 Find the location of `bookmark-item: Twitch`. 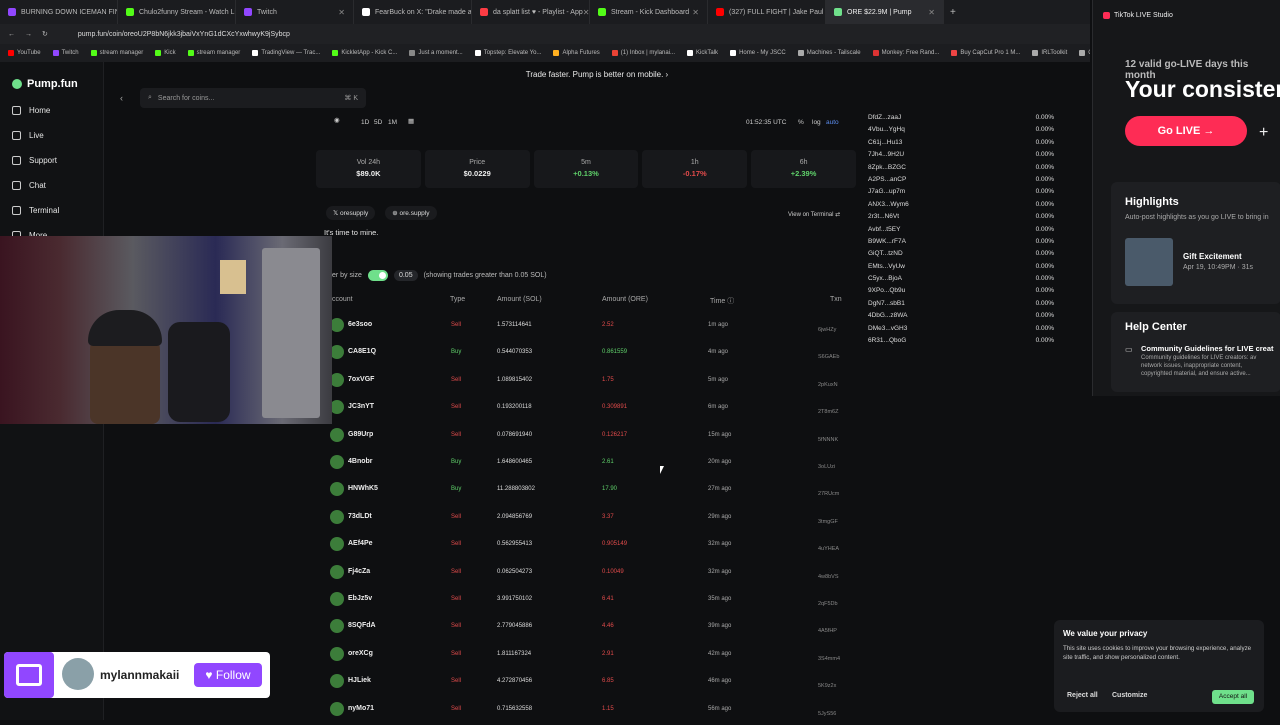

bookmark-item: Twitch is located at coordinates (66, 53).